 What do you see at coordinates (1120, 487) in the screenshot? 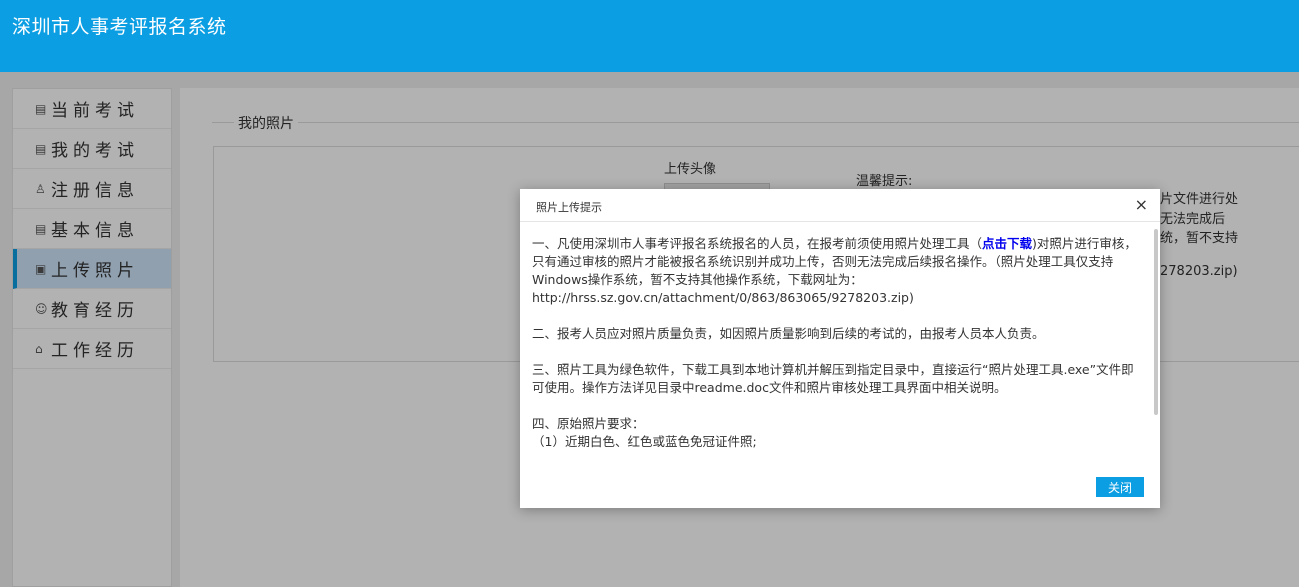
I see `close-button: 关闭` at bounding box center [1120, 487].